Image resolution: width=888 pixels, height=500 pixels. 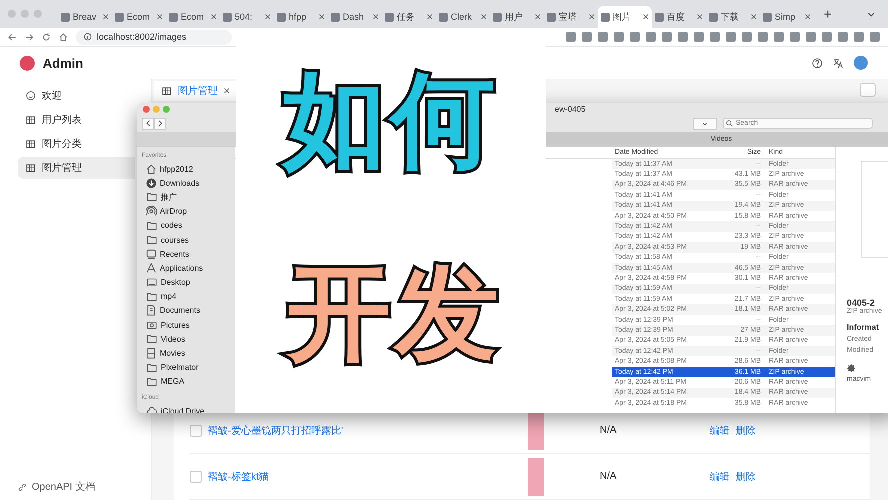 What do you see at coordinates (27, 63) in the screenshot?
I see `app-logo` at bounding box center [27, 63].